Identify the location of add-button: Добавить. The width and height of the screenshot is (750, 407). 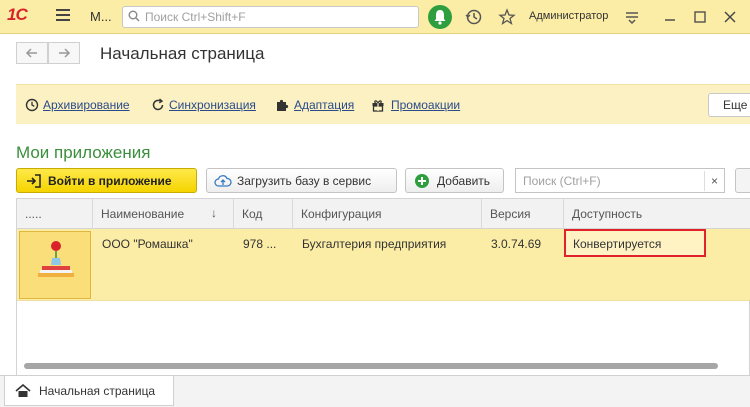
(454, 180).